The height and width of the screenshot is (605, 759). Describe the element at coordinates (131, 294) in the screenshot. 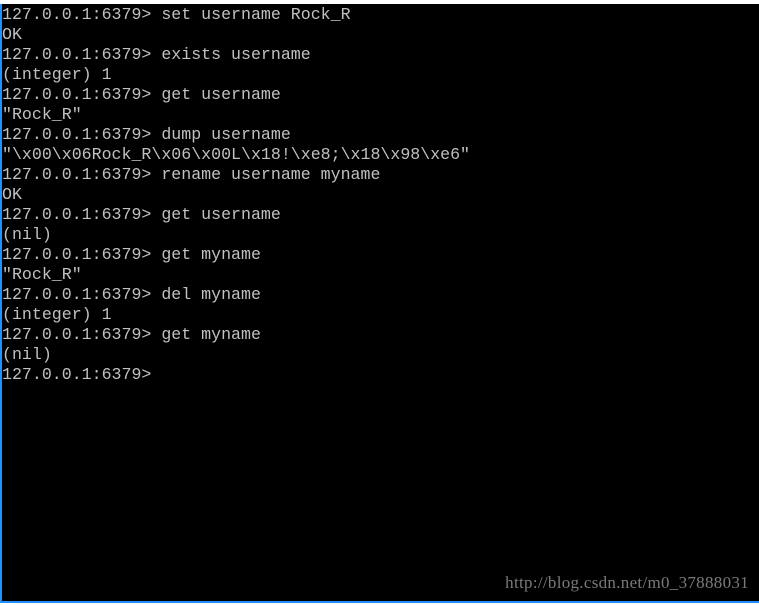

I see `command-line: 127.0.0.1:6379> del myname` at that location.